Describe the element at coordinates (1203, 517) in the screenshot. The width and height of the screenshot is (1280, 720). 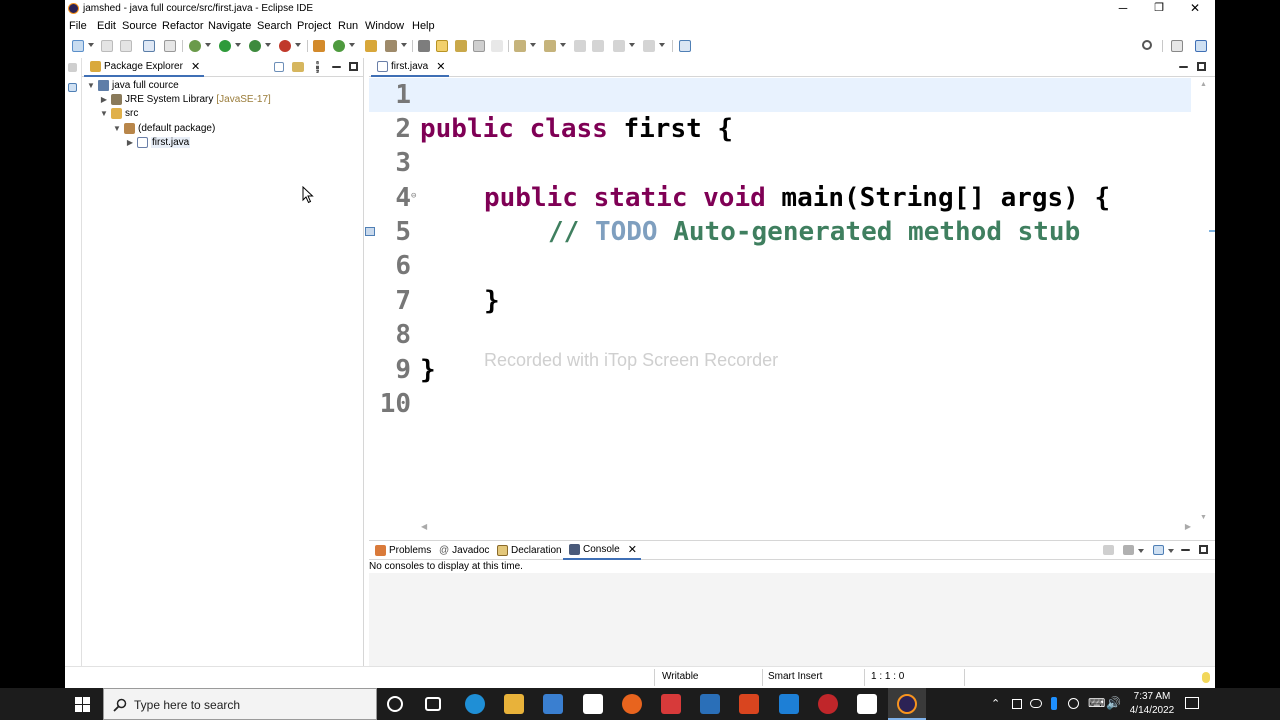
I see `scroll-down-icon: ▼` at that location.